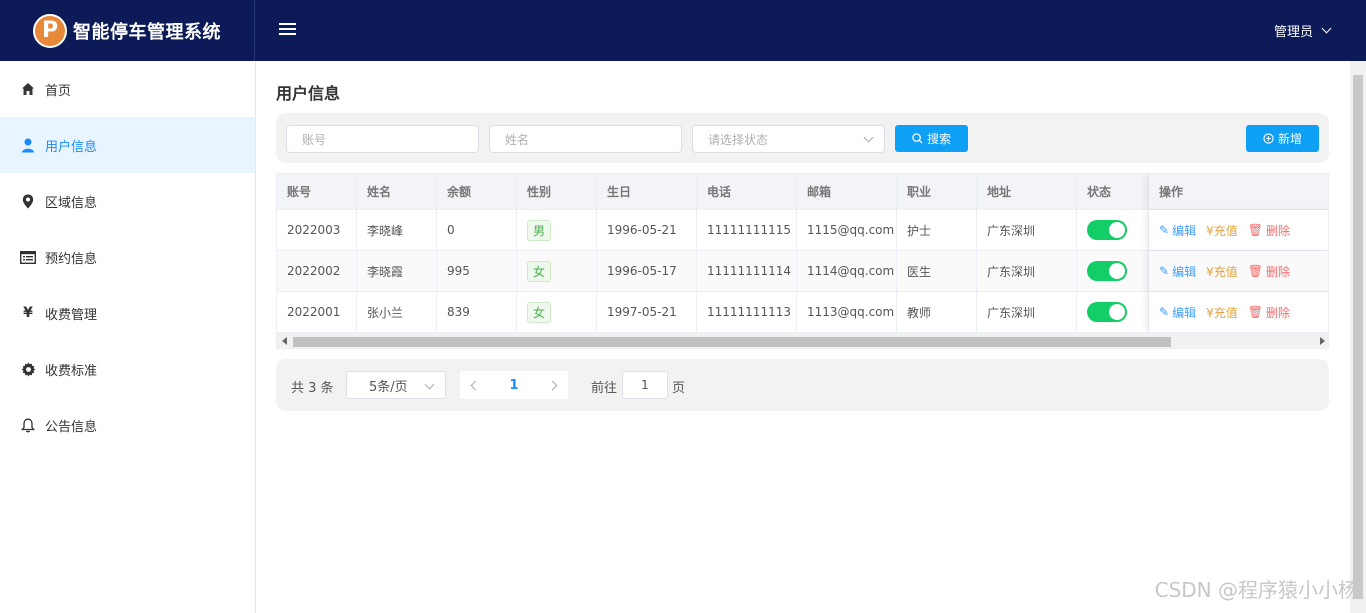 The height and width of the screenshot is (613, 1366). I want to click on sidebar-item-home: 首页, so click(127, 89).